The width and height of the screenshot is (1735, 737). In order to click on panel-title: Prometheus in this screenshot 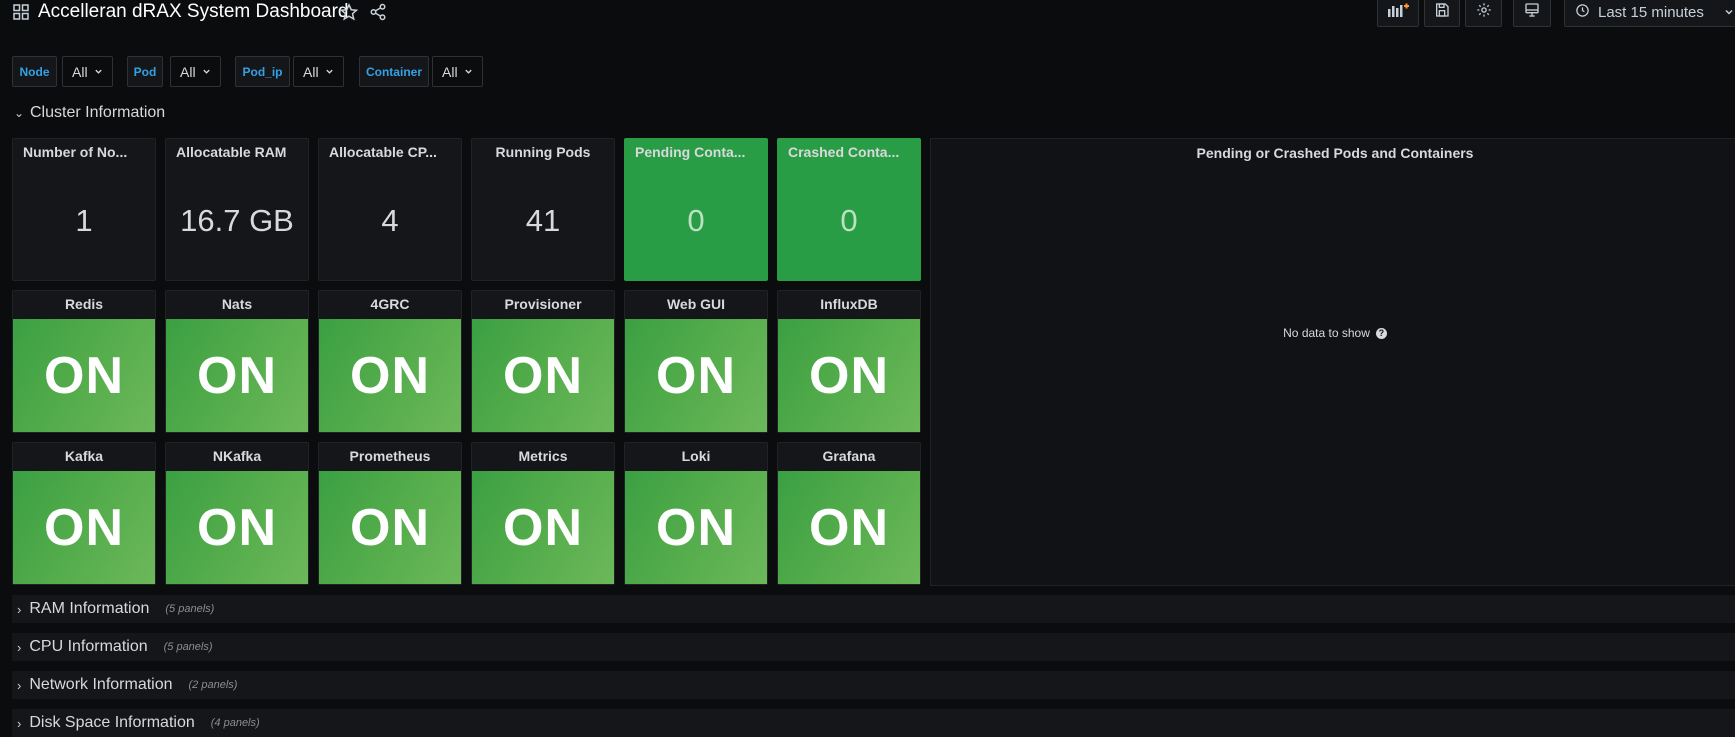, I will do `click(390, 456)`.